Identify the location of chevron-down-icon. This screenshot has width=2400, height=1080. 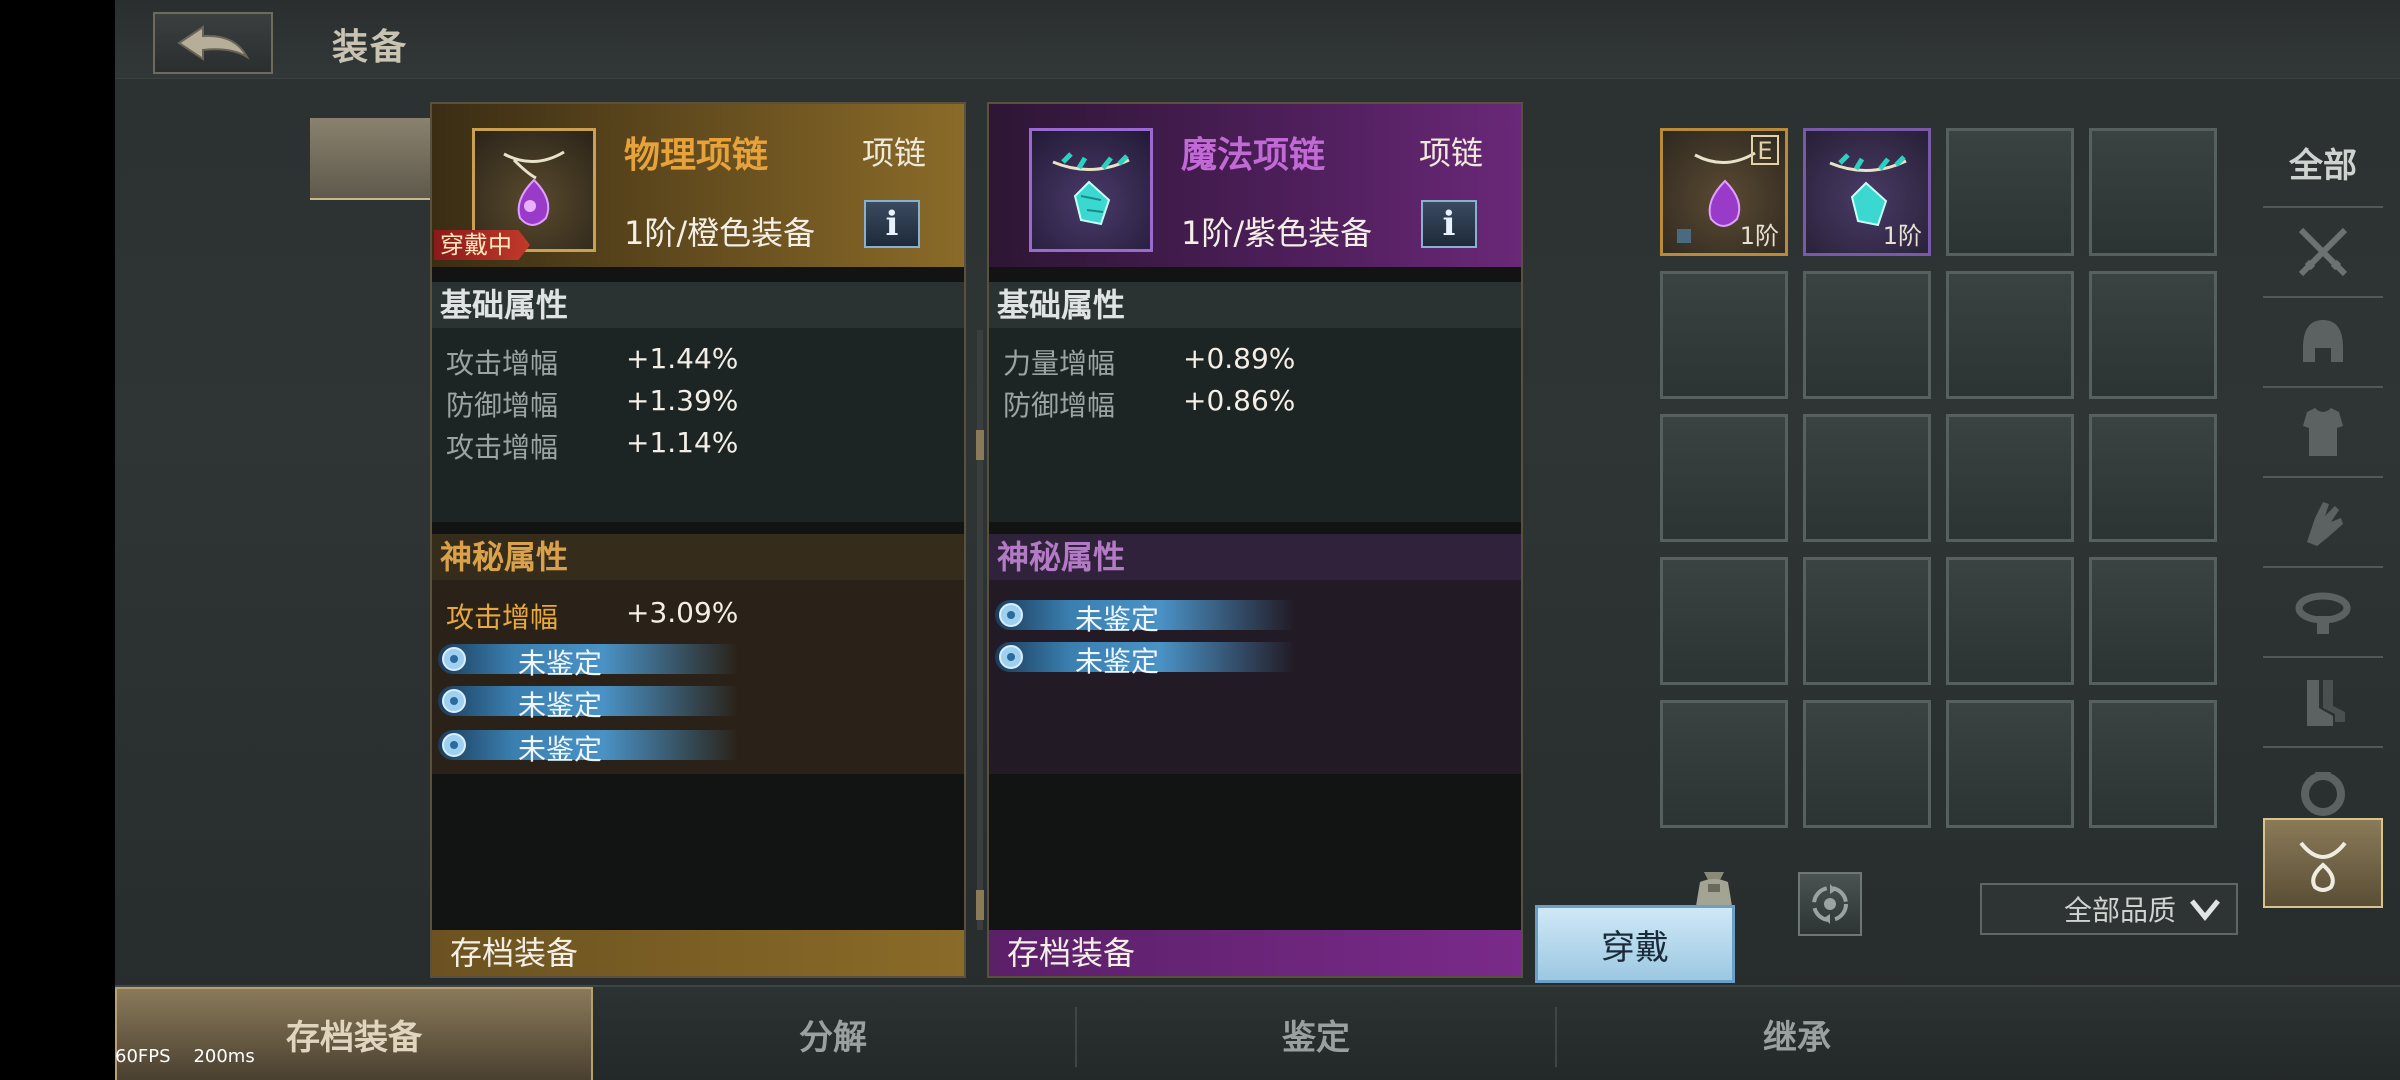
(2205, 910).